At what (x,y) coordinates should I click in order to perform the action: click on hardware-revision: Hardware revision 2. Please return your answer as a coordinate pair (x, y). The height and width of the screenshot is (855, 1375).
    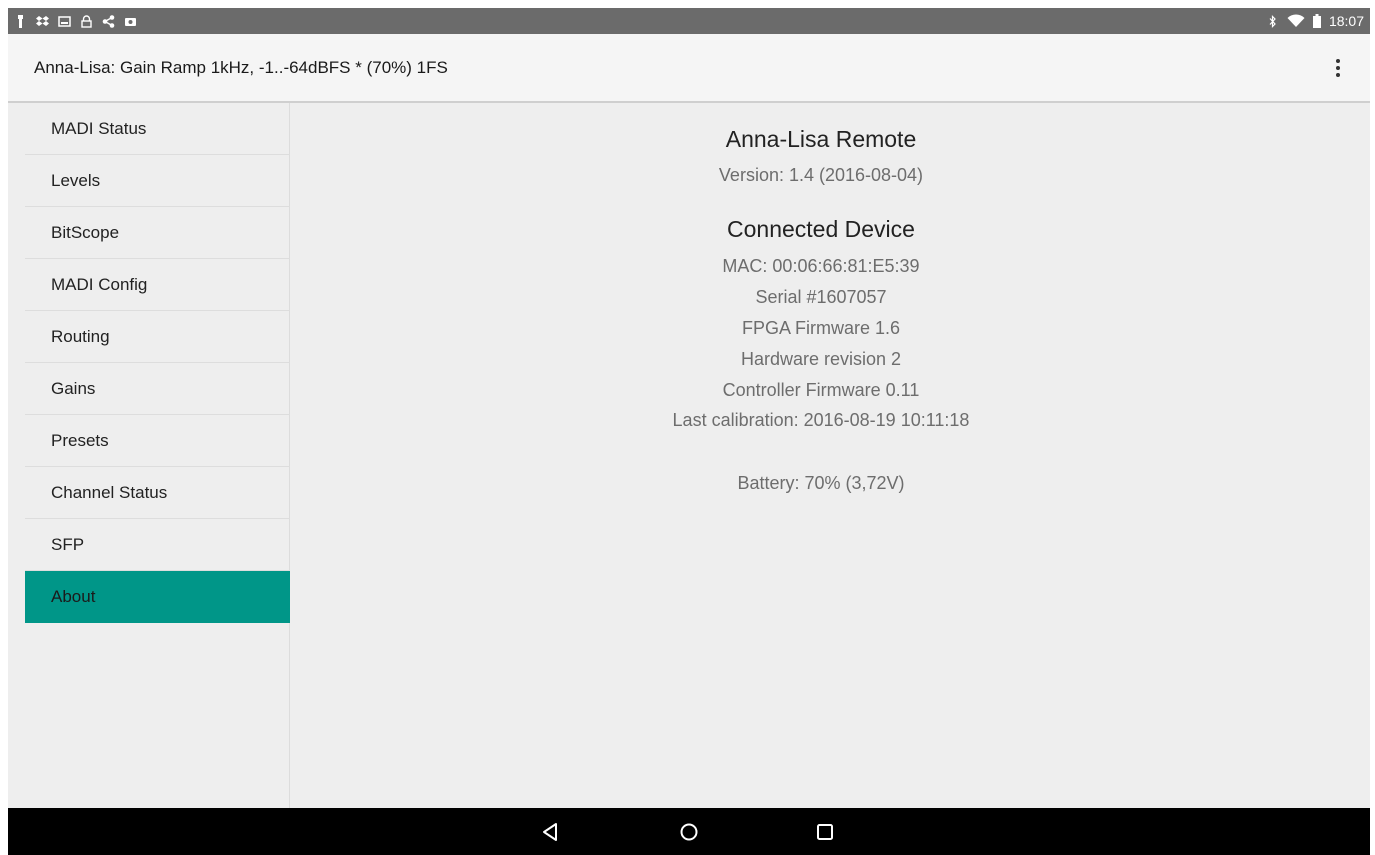
    Looking at the image, I should click on (821, 359).